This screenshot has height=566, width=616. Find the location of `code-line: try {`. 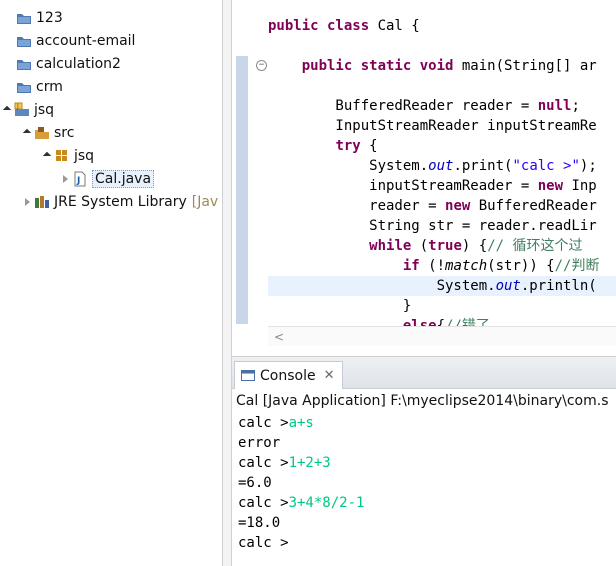

code-line: try { is located at coordinates (322, 146).